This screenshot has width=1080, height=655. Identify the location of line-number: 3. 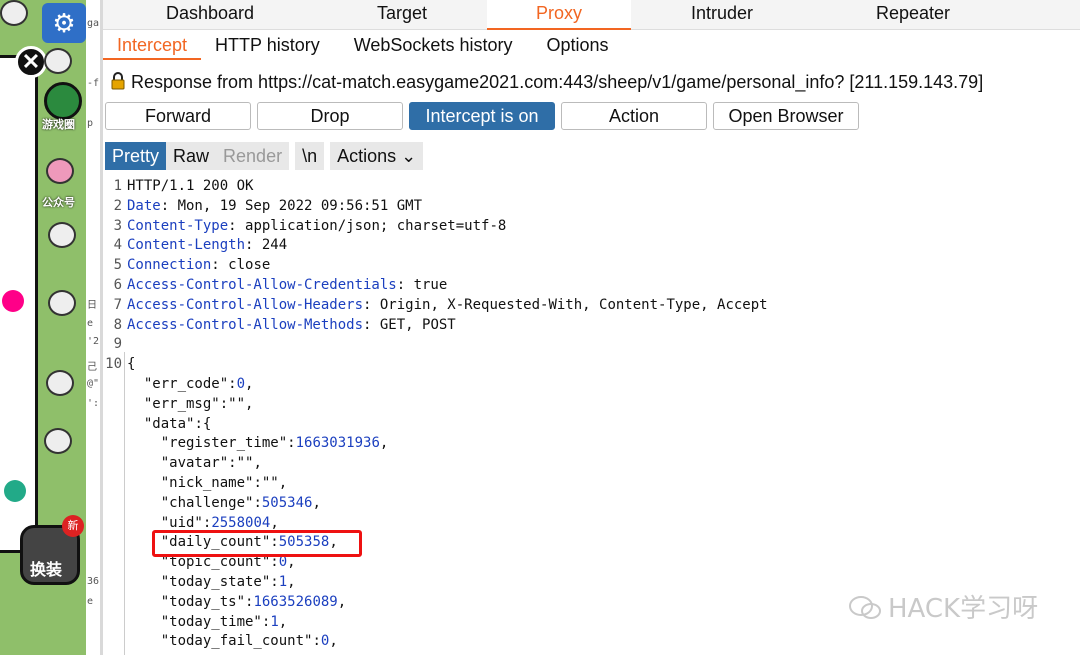
(117, 225).